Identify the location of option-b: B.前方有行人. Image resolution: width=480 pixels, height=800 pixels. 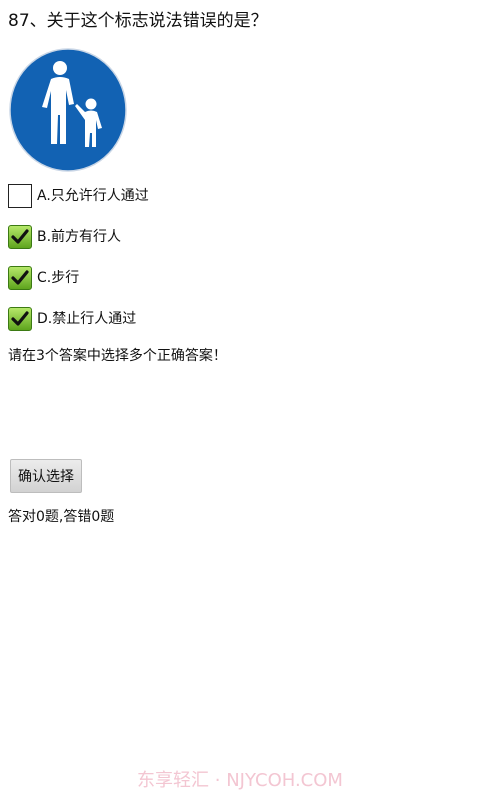
(64, 237).